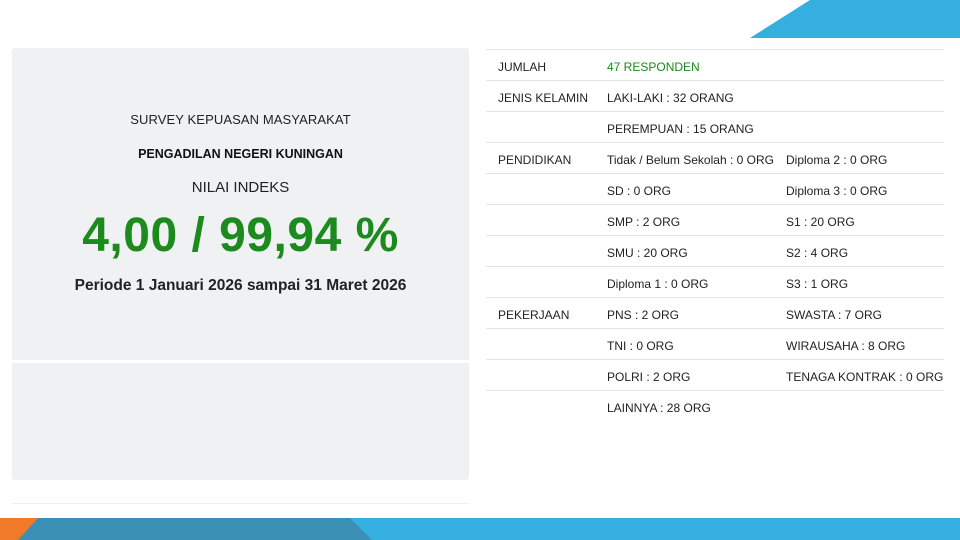 Image resolution: width=960 pixels, height=540 pixels. I want to click on bottom-decoration-band, so click(480, 529).